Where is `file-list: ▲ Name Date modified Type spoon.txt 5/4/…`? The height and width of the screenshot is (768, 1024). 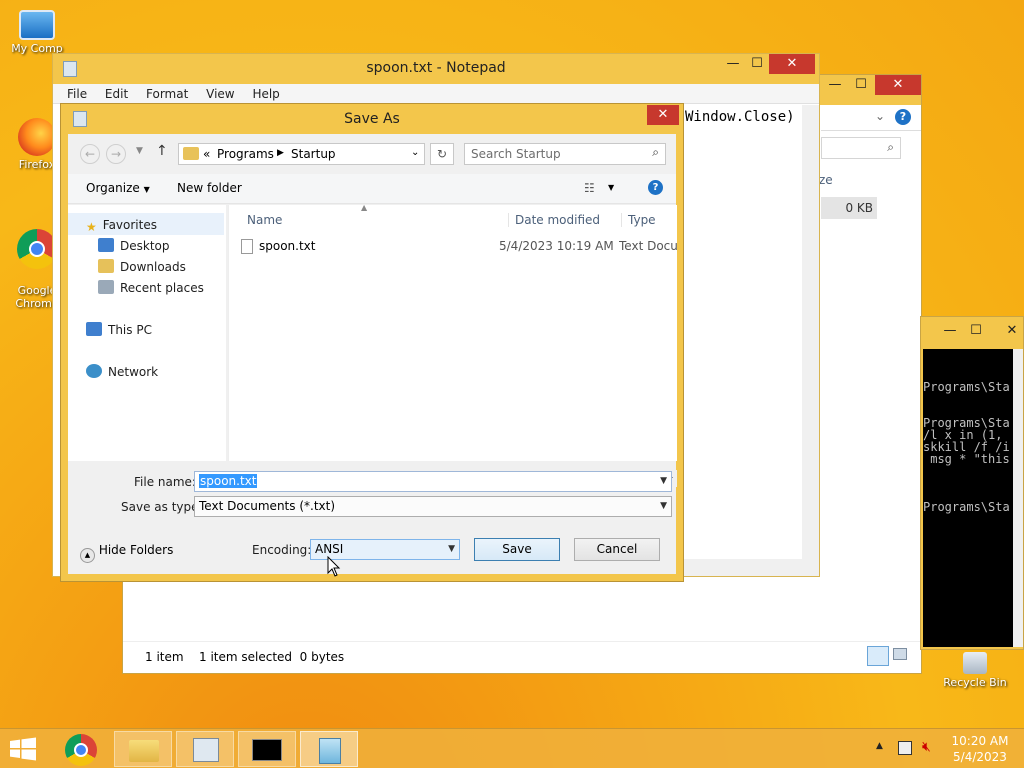
file-list: ▲ Name Date modified Type spoon.txt 5/4/… is located at coordinates (453, 332).